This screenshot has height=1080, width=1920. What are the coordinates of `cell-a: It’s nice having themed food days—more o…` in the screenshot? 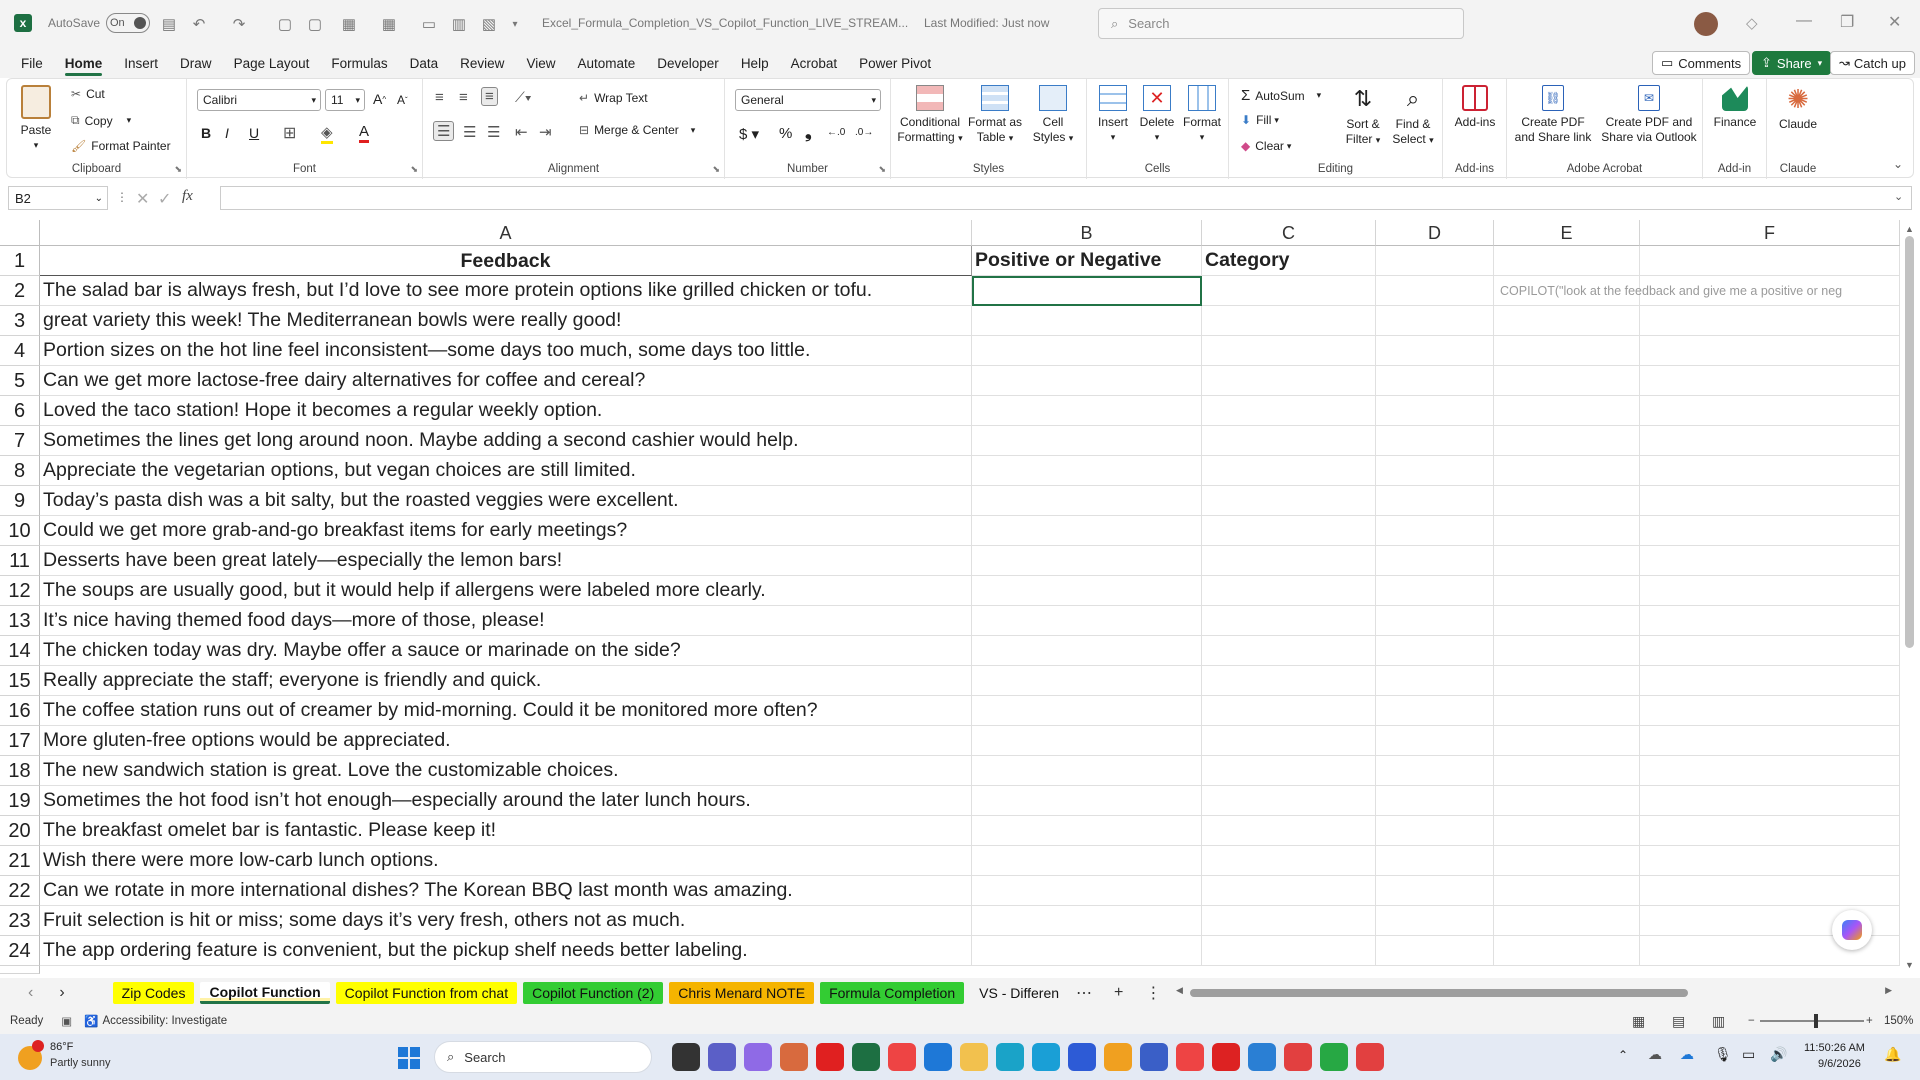 It's located at (506, 621).